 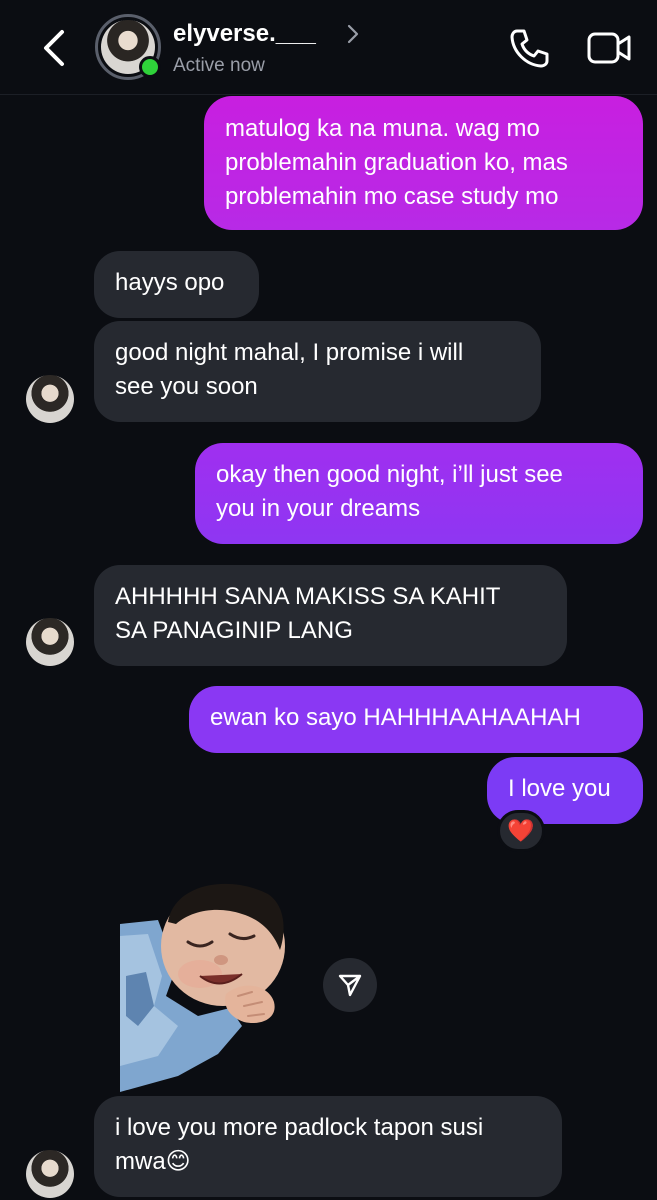 What do you see at coordinates (328, 47) in the screenshot?
I see `chat-header: elyverse.___ Active now` at bounding box center [328, 47].